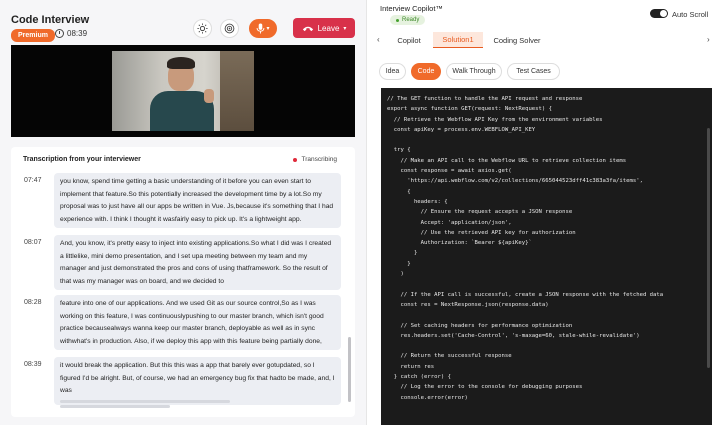 This screenshot has width=722, height=425. I want to click on person-hand, so click(209, 96).